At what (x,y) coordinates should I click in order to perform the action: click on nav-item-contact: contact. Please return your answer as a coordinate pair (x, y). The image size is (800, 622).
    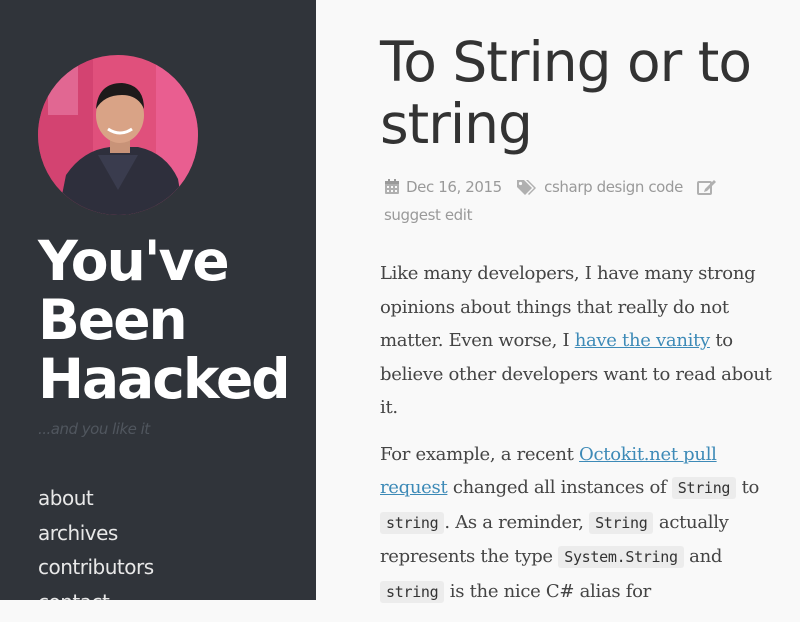
    Looking at the image, I should click on (96, 594).